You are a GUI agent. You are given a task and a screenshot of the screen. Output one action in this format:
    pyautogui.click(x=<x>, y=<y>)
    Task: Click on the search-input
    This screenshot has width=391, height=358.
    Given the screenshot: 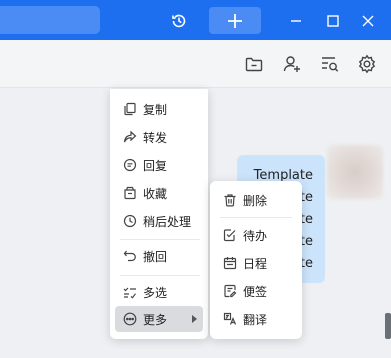 What is the action you would take?
    pyautogui.click(x=50, y=20)
    